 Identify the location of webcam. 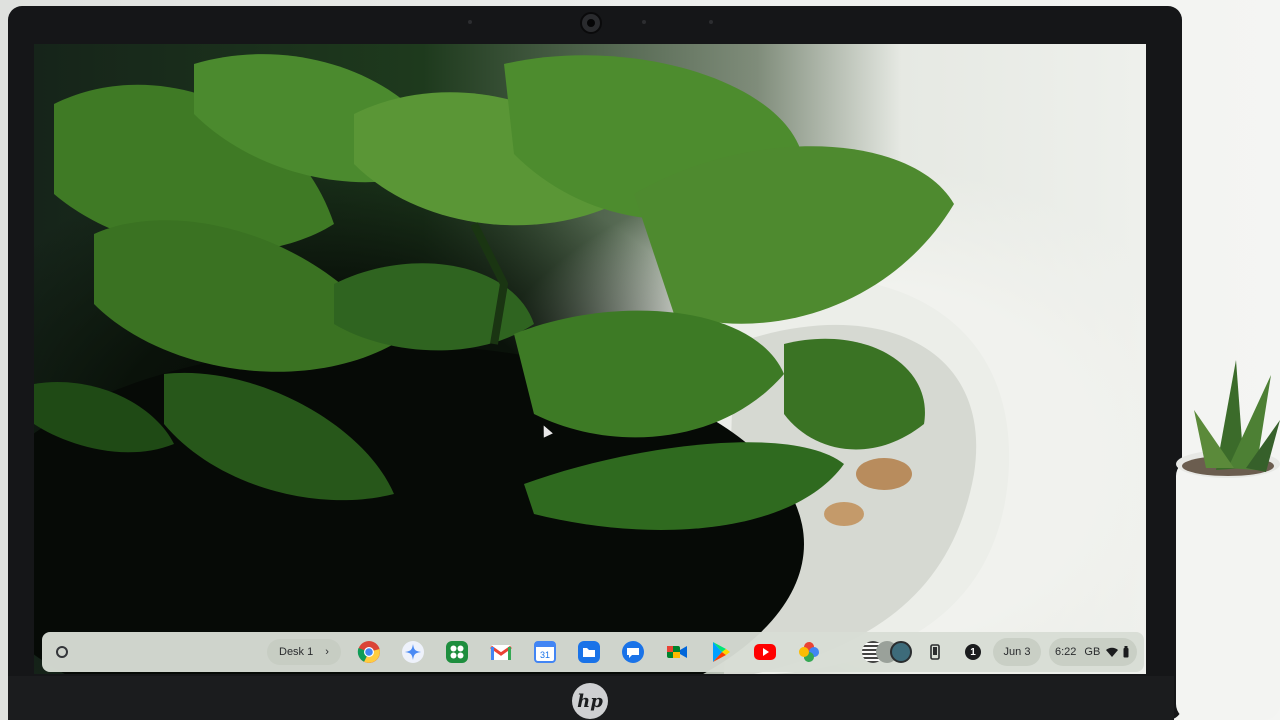
(591, 23).